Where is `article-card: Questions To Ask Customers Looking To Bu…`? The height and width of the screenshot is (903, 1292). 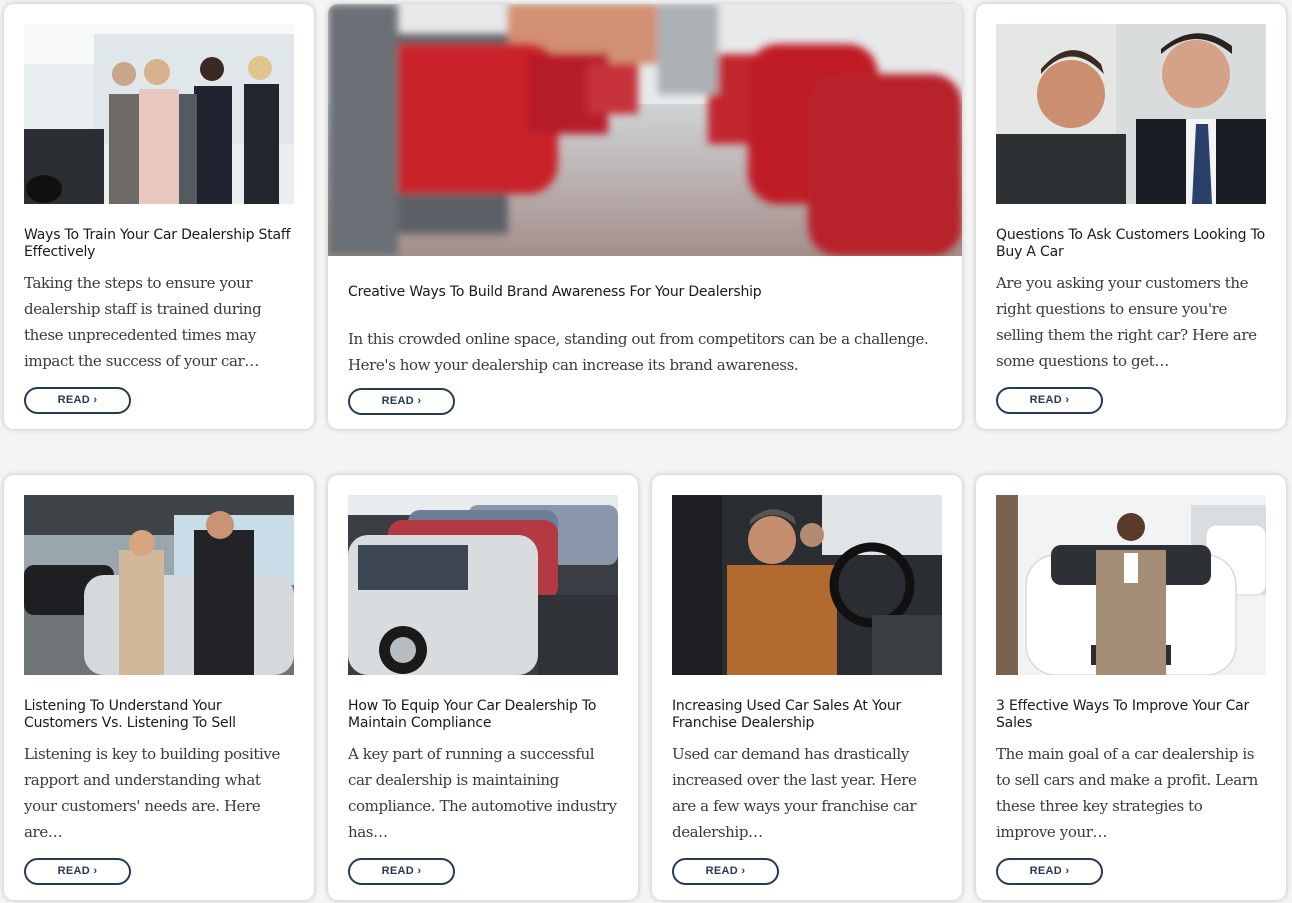
article-card: Questions To Ask Customers Looking To Bu… is located at coordinates (1131, 216).